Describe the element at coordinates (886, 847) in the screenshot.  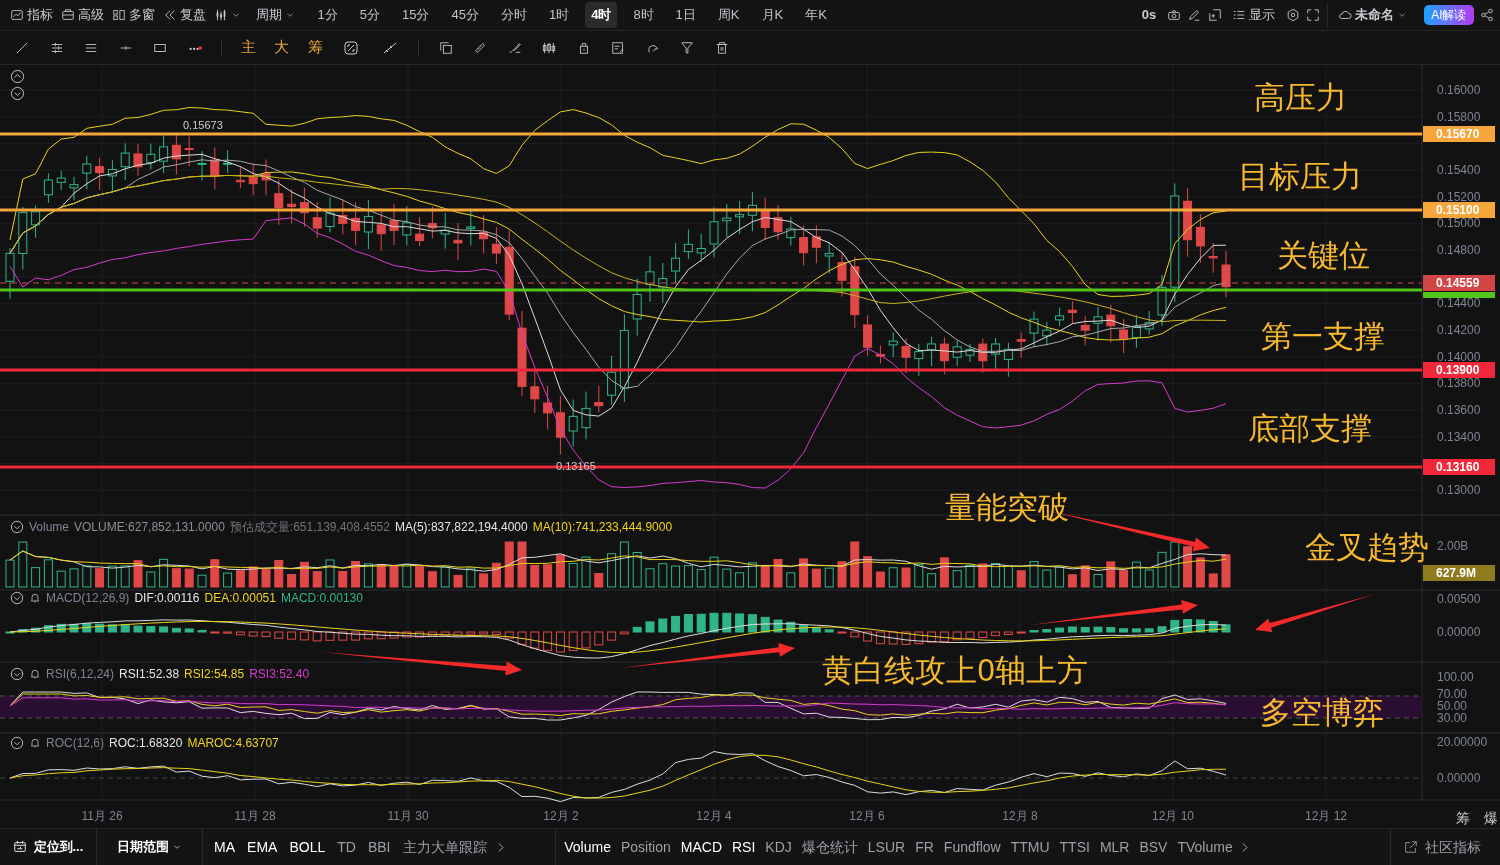
I see `indicator-tab: LSUR` at that location.